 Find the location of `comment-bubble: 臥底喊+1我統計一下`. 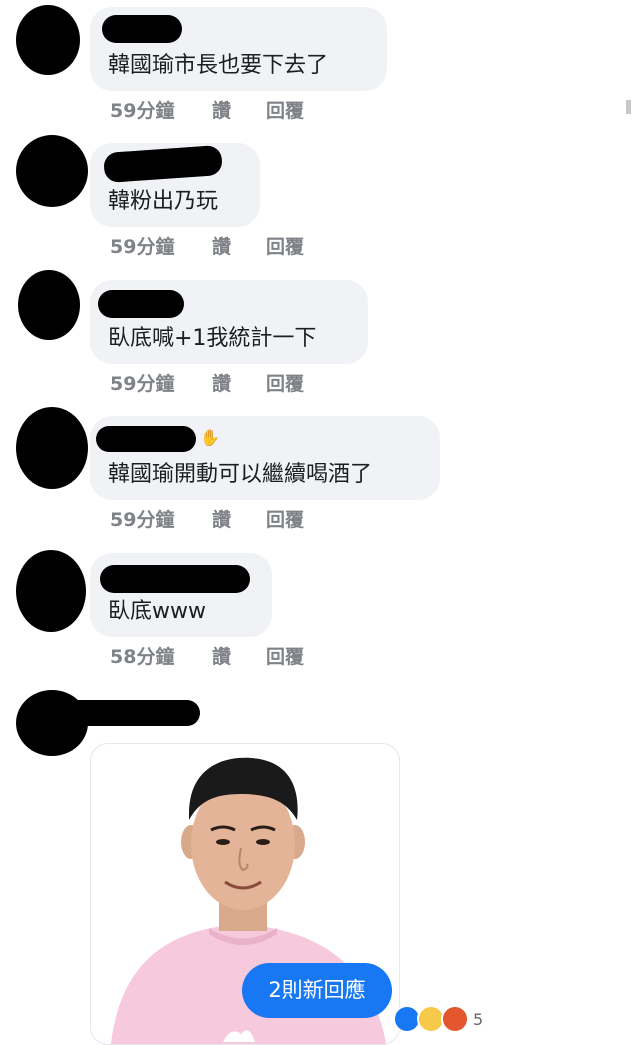

comment-bubble: 臥底喊+1我統計一下 is located at coordinates (229, 322).